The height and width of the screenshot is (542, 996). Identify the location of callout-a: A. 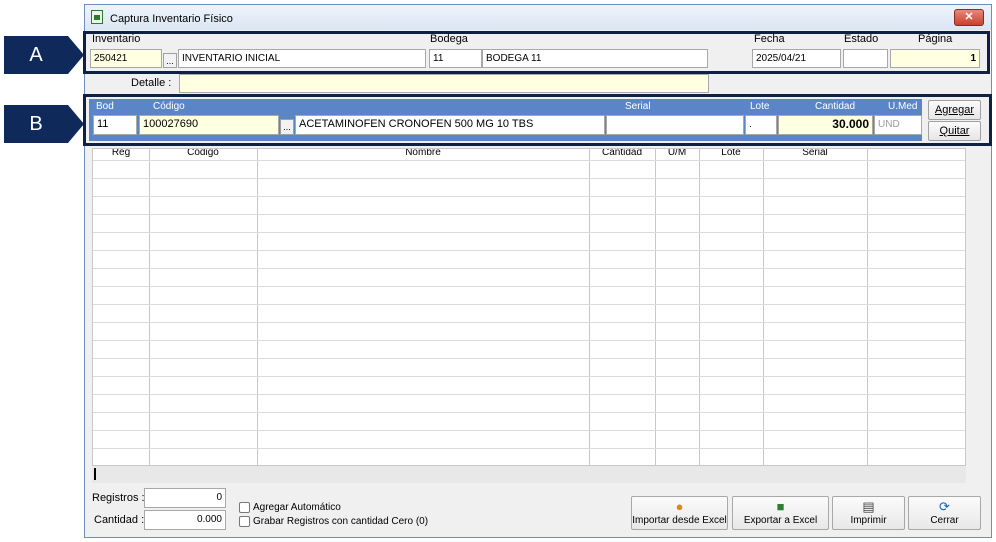
(36, 55).